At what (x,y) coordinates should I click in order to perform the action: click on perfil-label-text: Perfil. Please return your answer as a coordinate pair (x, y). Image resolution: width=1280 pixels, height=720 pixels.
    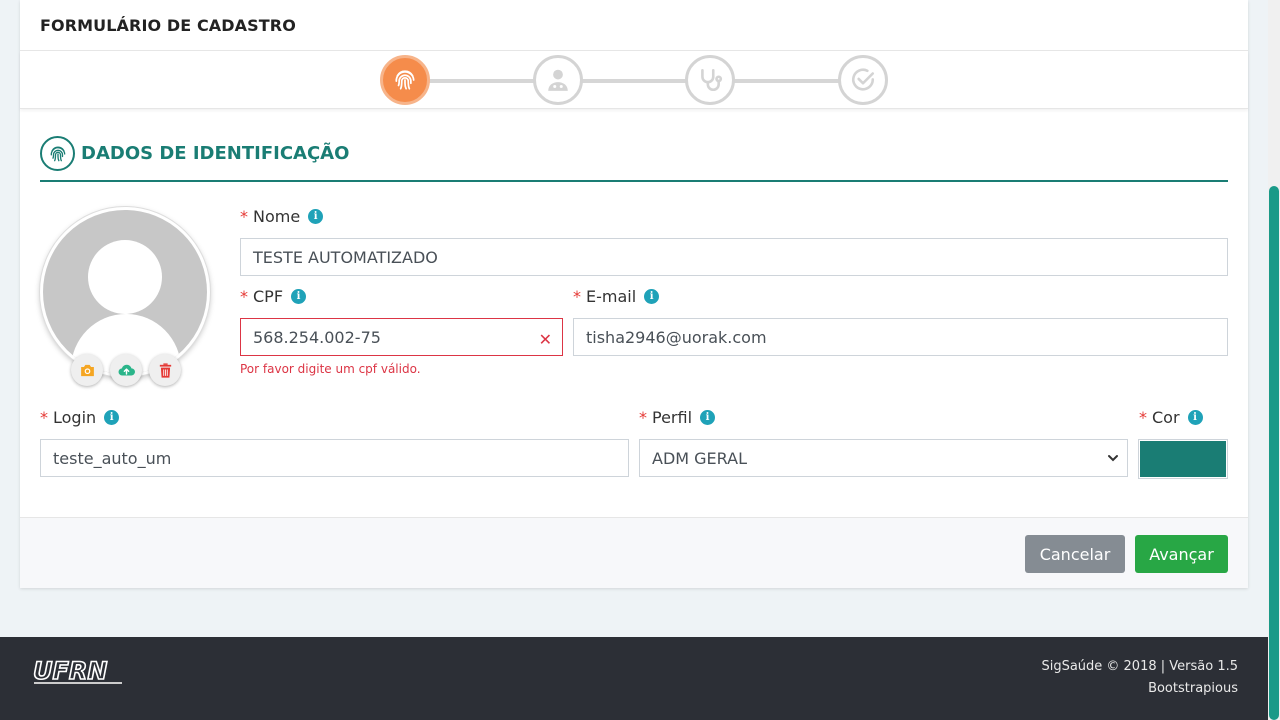
    Looking at the image, I should click on (672, 417).